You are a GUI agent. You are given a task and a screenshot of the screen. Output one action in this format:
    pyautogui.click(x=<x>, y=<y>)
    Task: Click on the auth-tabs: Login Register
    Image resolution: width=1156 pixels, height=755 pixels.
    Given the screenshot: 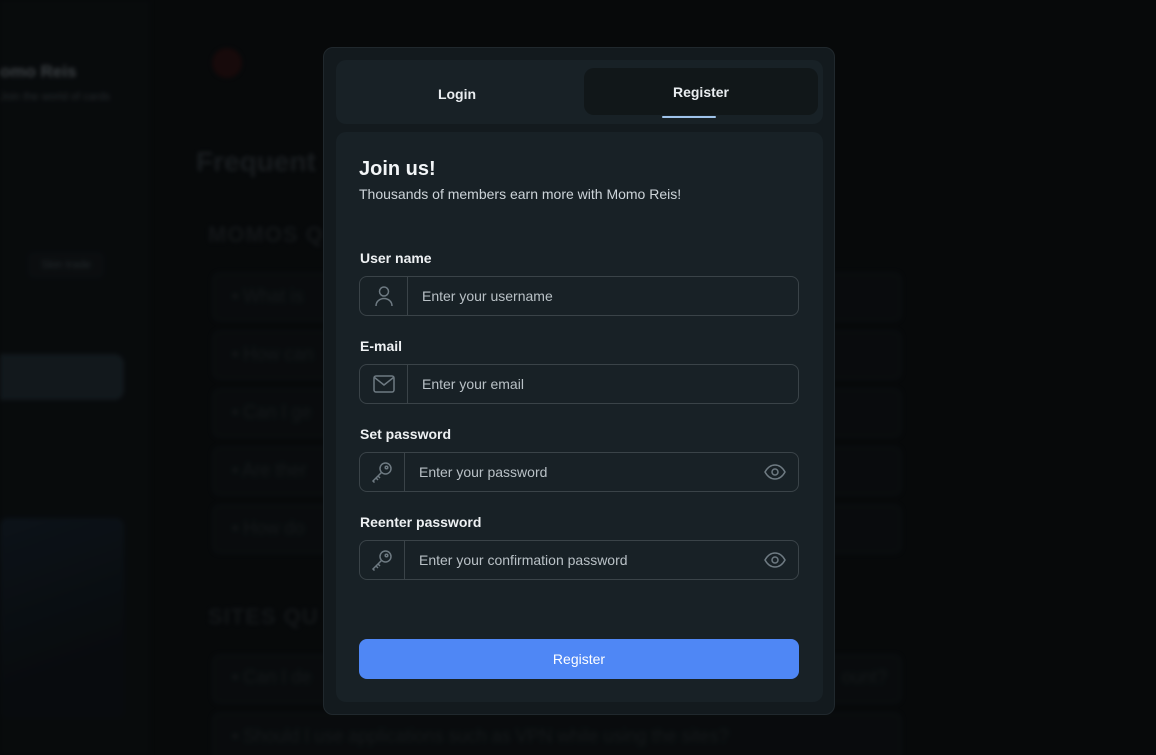 What is the action you would take?
    pyautogui.click(x=579, y=92)
    